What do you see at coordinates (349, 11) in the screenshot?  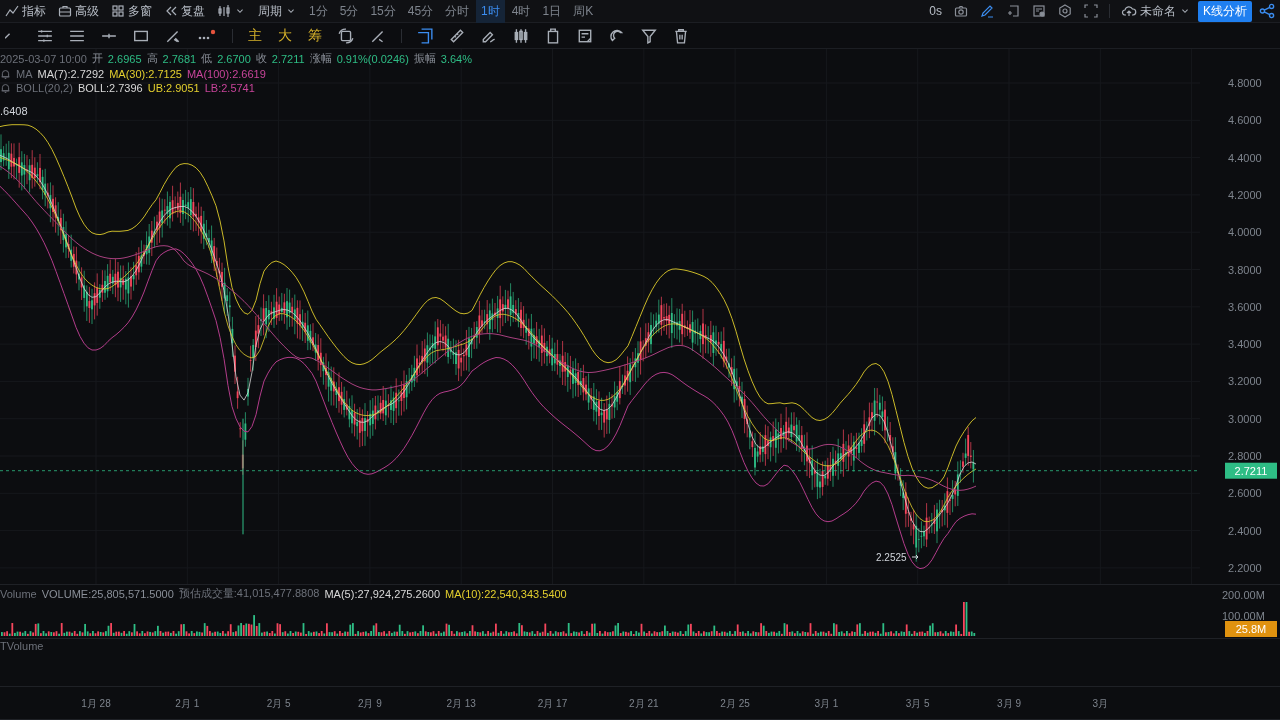 I see `interval-tab: 5分` at bounding box center [349, 11].